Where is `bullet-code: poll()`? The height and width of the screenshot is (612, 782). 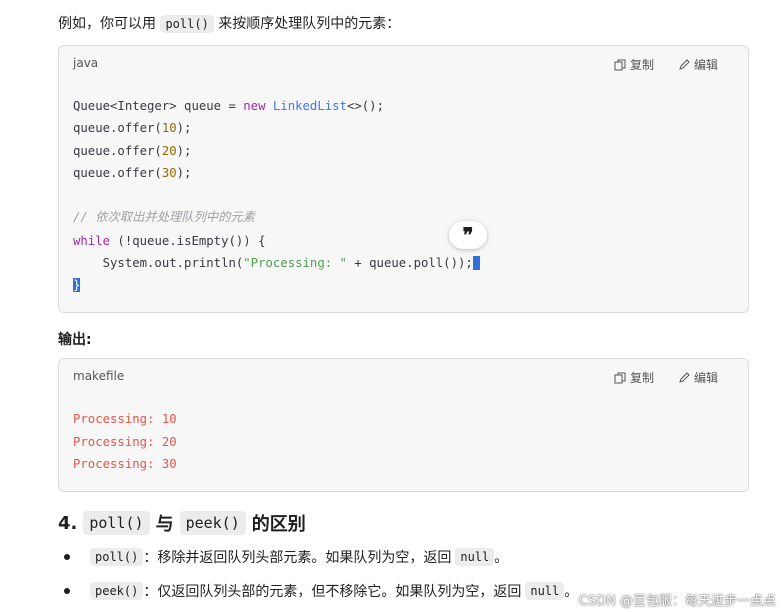
bullet-code: poll() is located at coordinates (117, 557).